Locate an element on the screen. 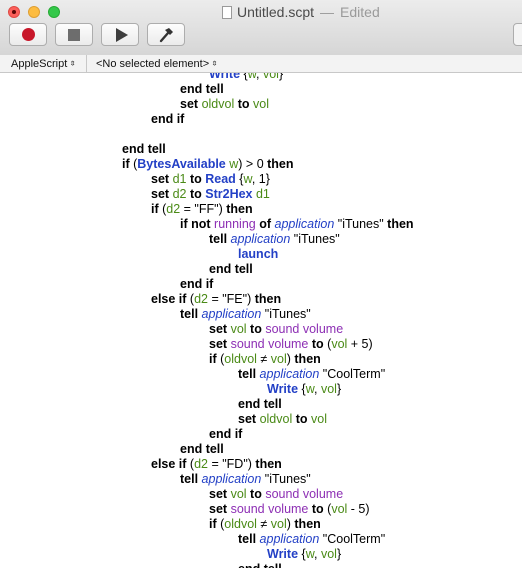 This screenshot has height=568, width=522. code-token: Write is located at coordinates (283, 389).